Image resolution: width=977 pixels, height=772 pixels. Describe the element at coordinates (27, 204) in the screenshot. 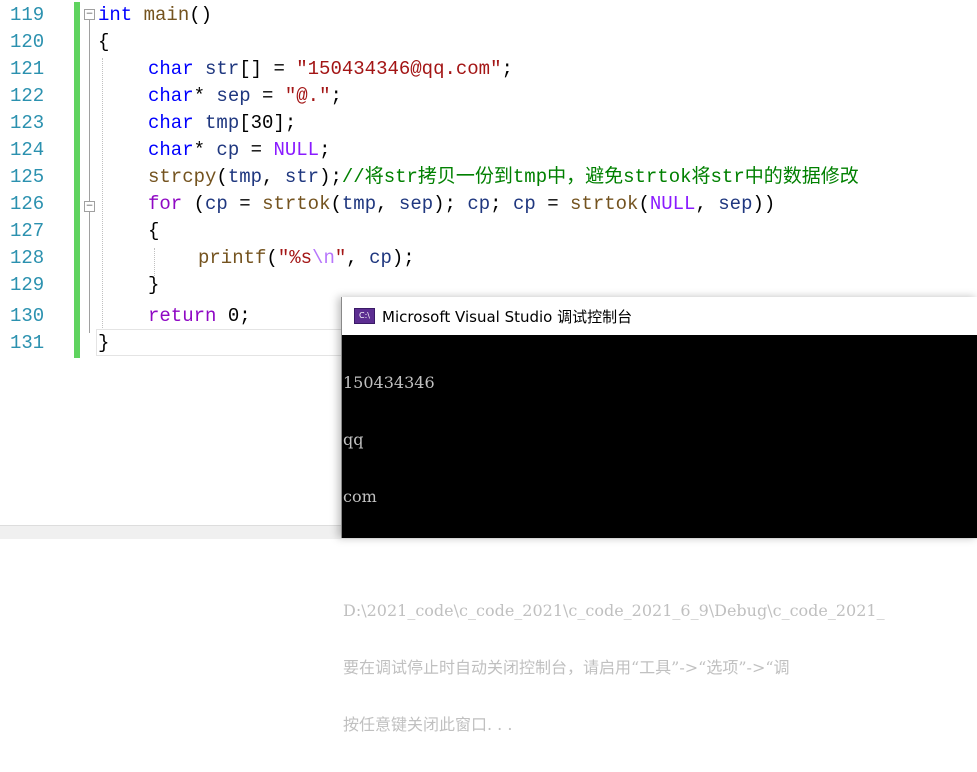

I see `line-number: 126` at that location.